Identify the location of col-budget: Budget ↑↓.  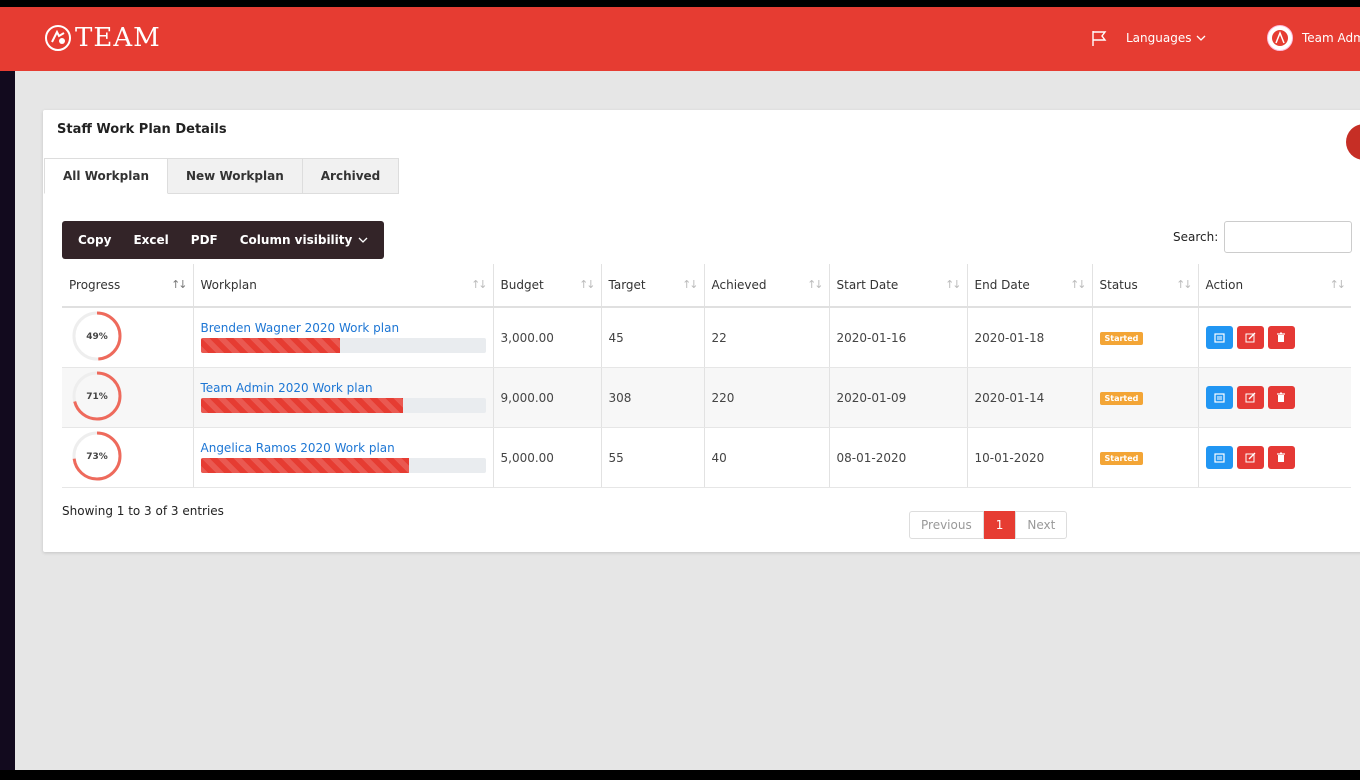
(547, 286).